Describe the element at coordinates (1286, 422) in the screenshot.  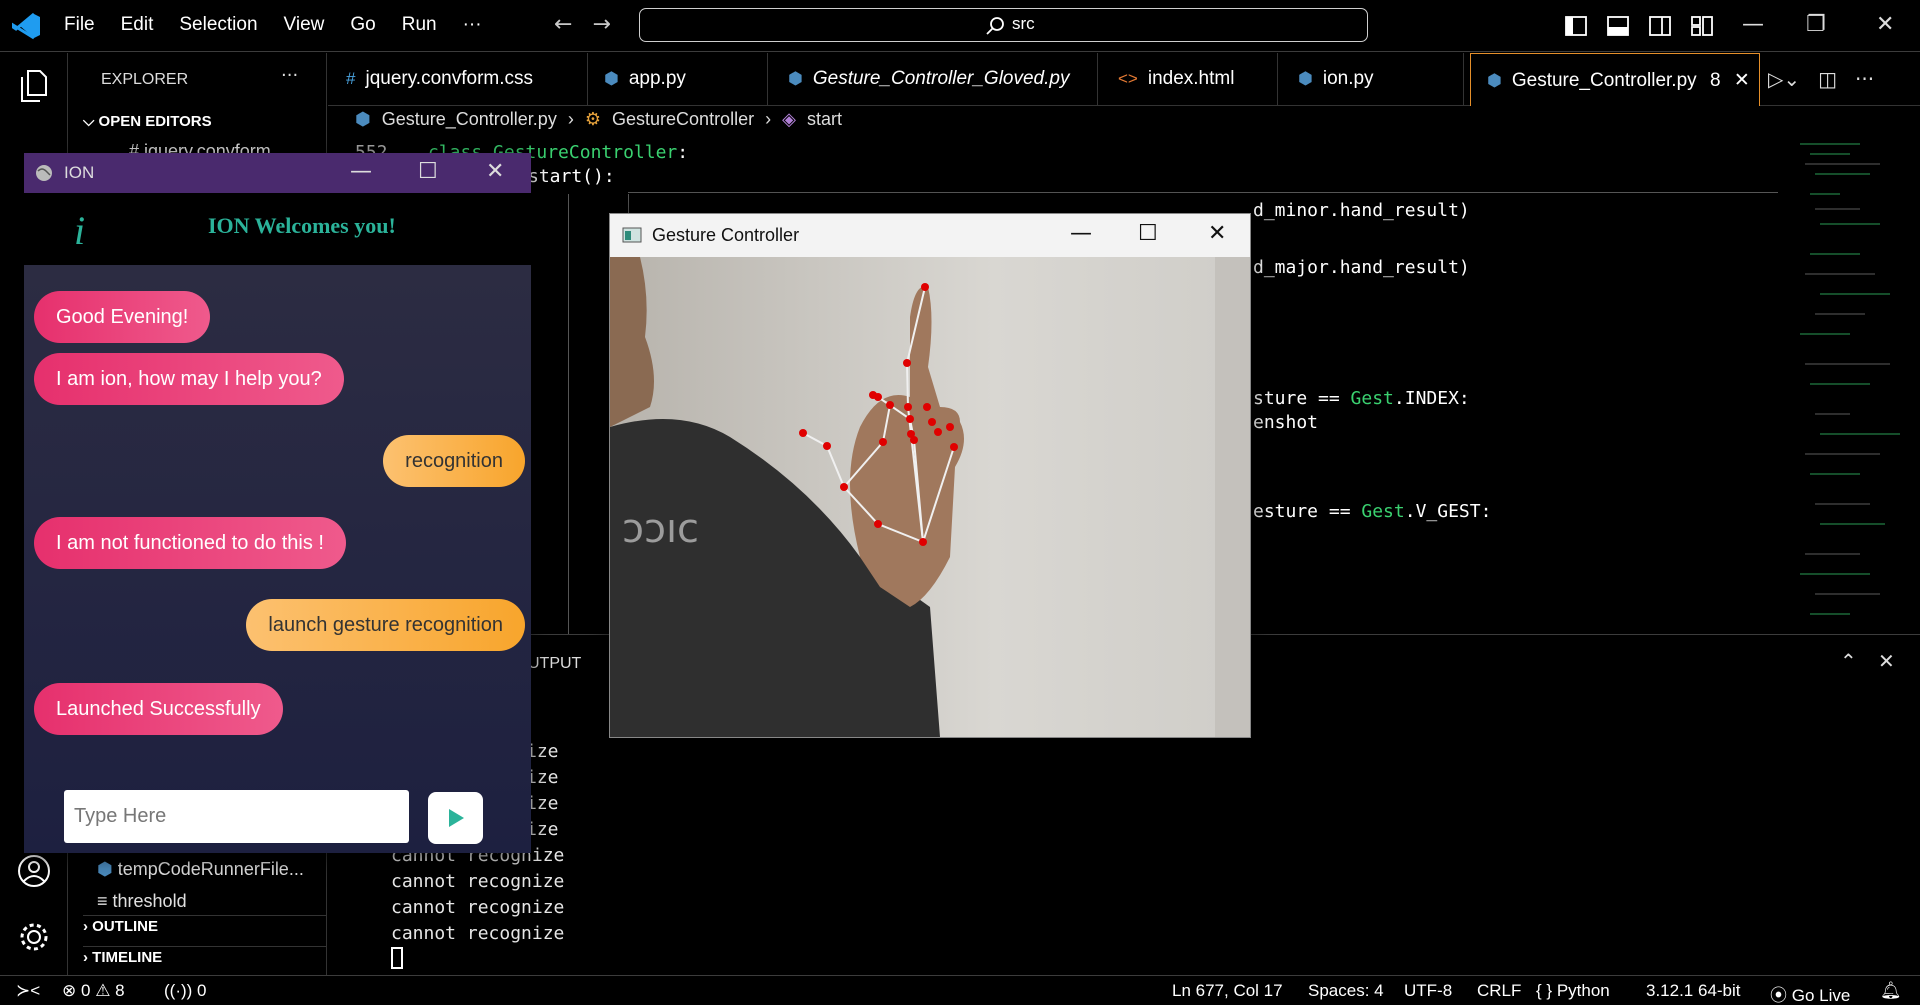
I see `code-line: enshot` at that location.